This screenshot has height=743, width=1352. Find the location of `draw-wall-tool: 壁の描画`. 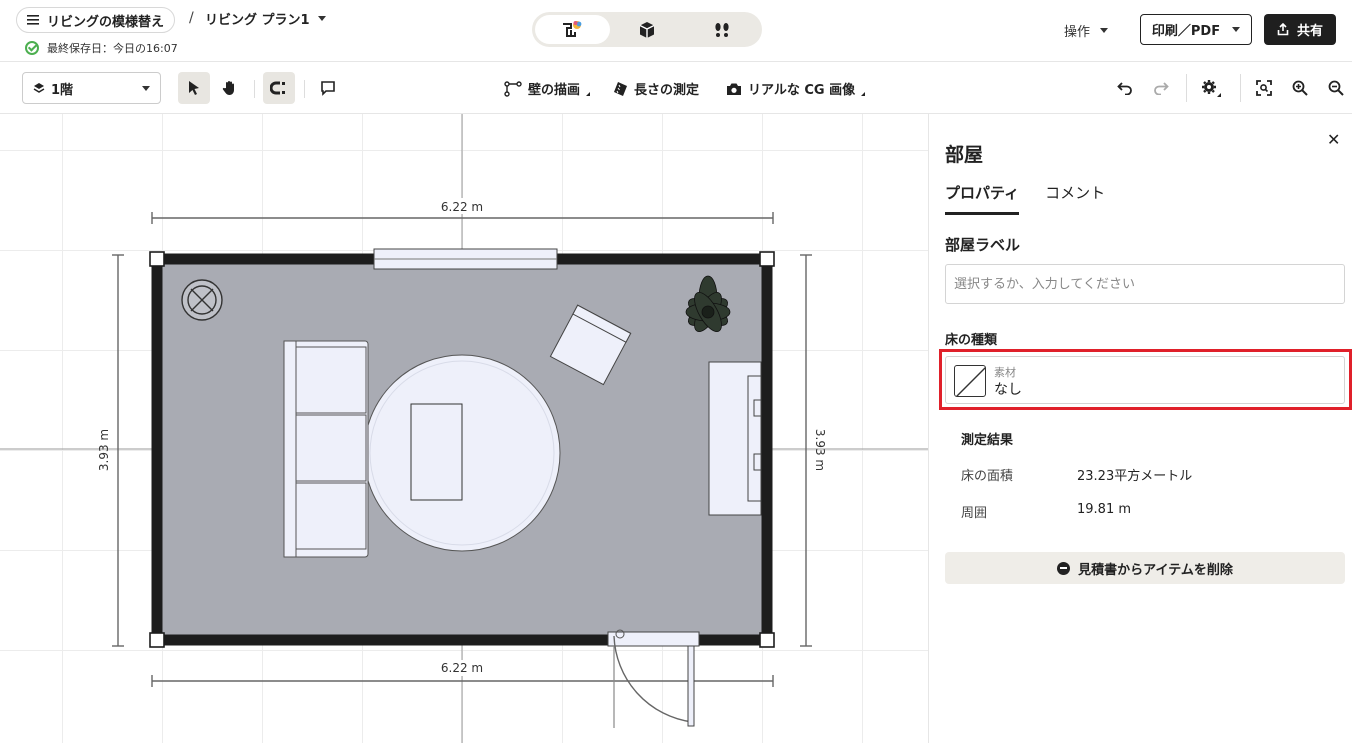

draw-wall-tool: 壁の描画 is located at coordinates (547, 88).